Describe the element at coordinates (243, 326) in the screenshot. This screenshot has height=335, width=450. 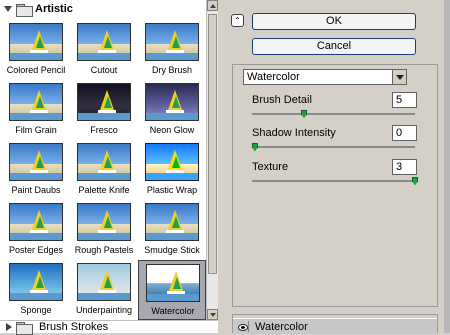
I see `eye-icon` at that location.